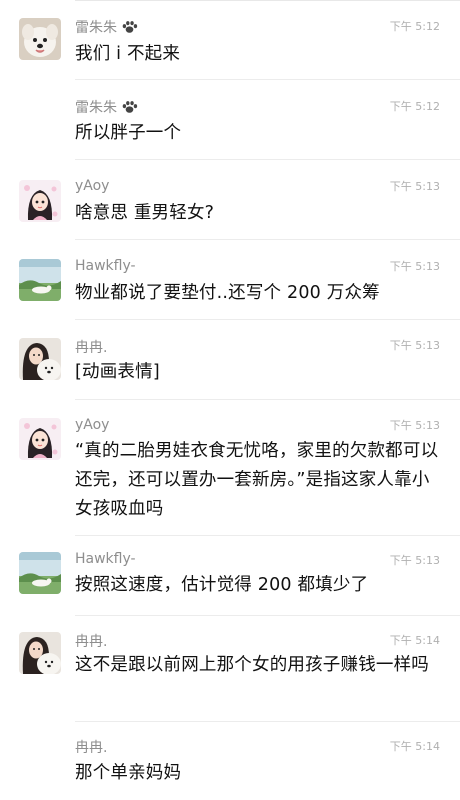 This screenshot has height=800, width=460. What do you see at coordinates (252, 665) in the screenshot?
I see `message-text: 这不是跟以前网上那个女的用孩子赚钱一样吗` at bounding box center [252, 665].